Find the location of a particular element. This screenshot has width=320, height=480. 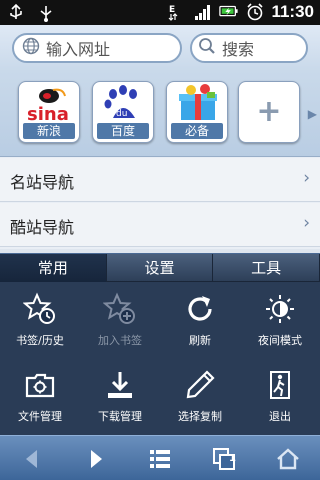

quick-link-baidu: du 百度 is located at coordinates (123, 112).